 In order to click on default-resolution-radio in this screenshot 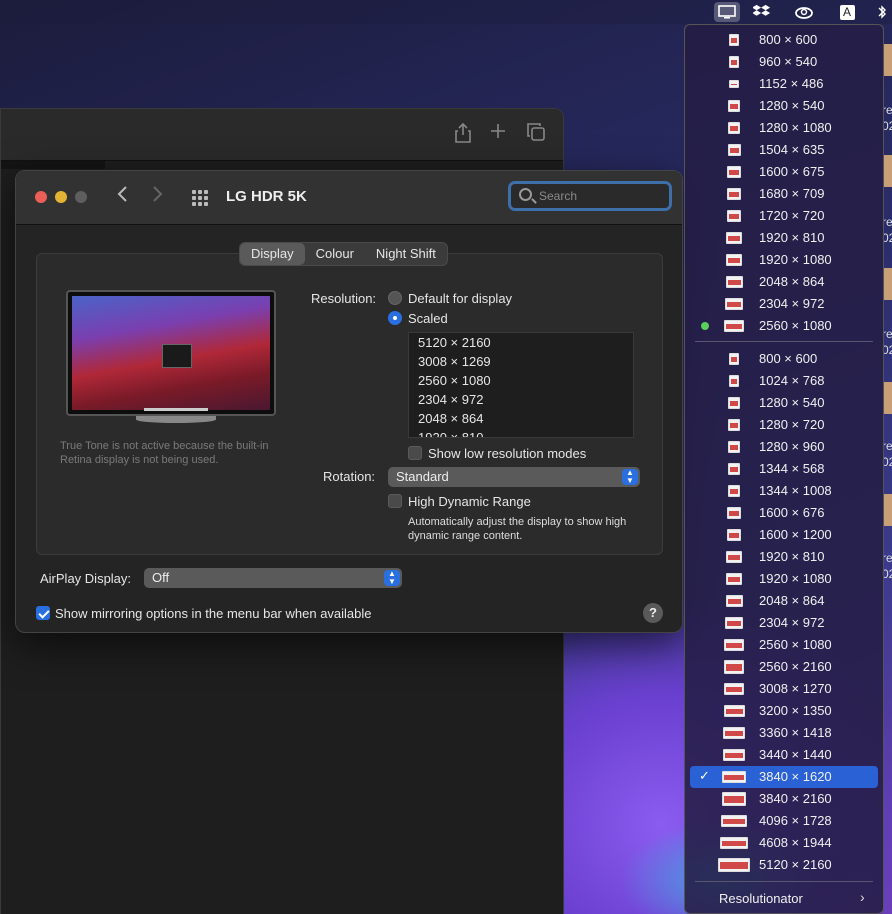, I will do `click(395, 298)`.